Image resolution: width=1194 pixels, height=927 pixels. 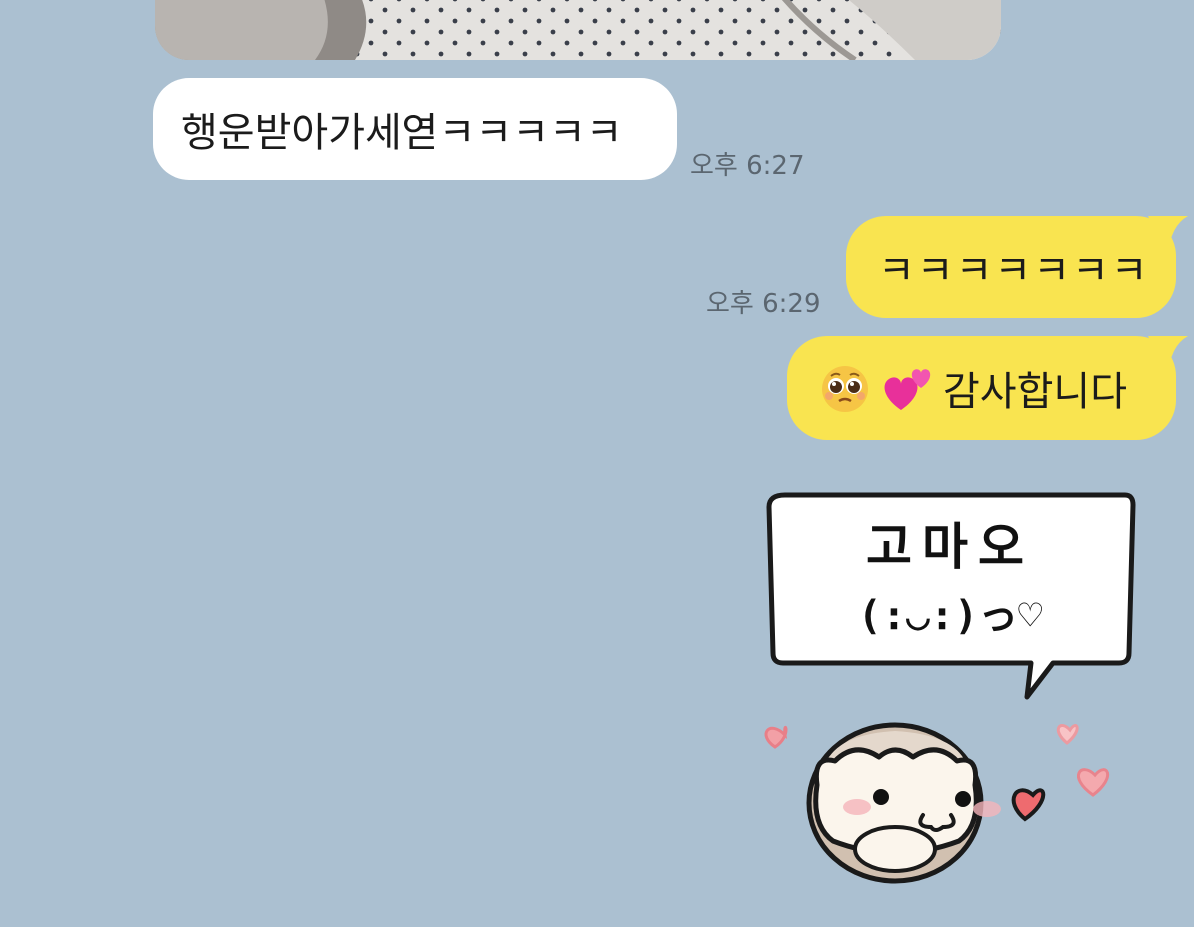 I want to click on shared-photo, so click(x=578, y=30).